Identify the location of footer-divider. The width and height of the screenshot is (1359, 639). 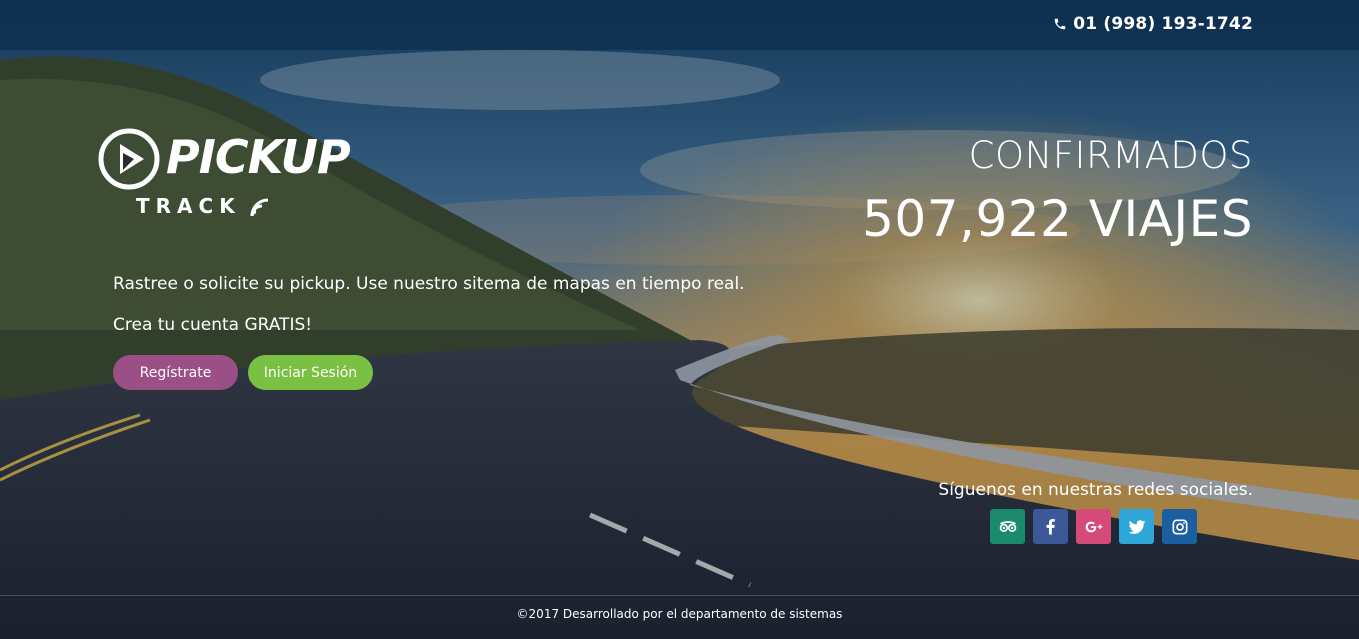
(679, 595).